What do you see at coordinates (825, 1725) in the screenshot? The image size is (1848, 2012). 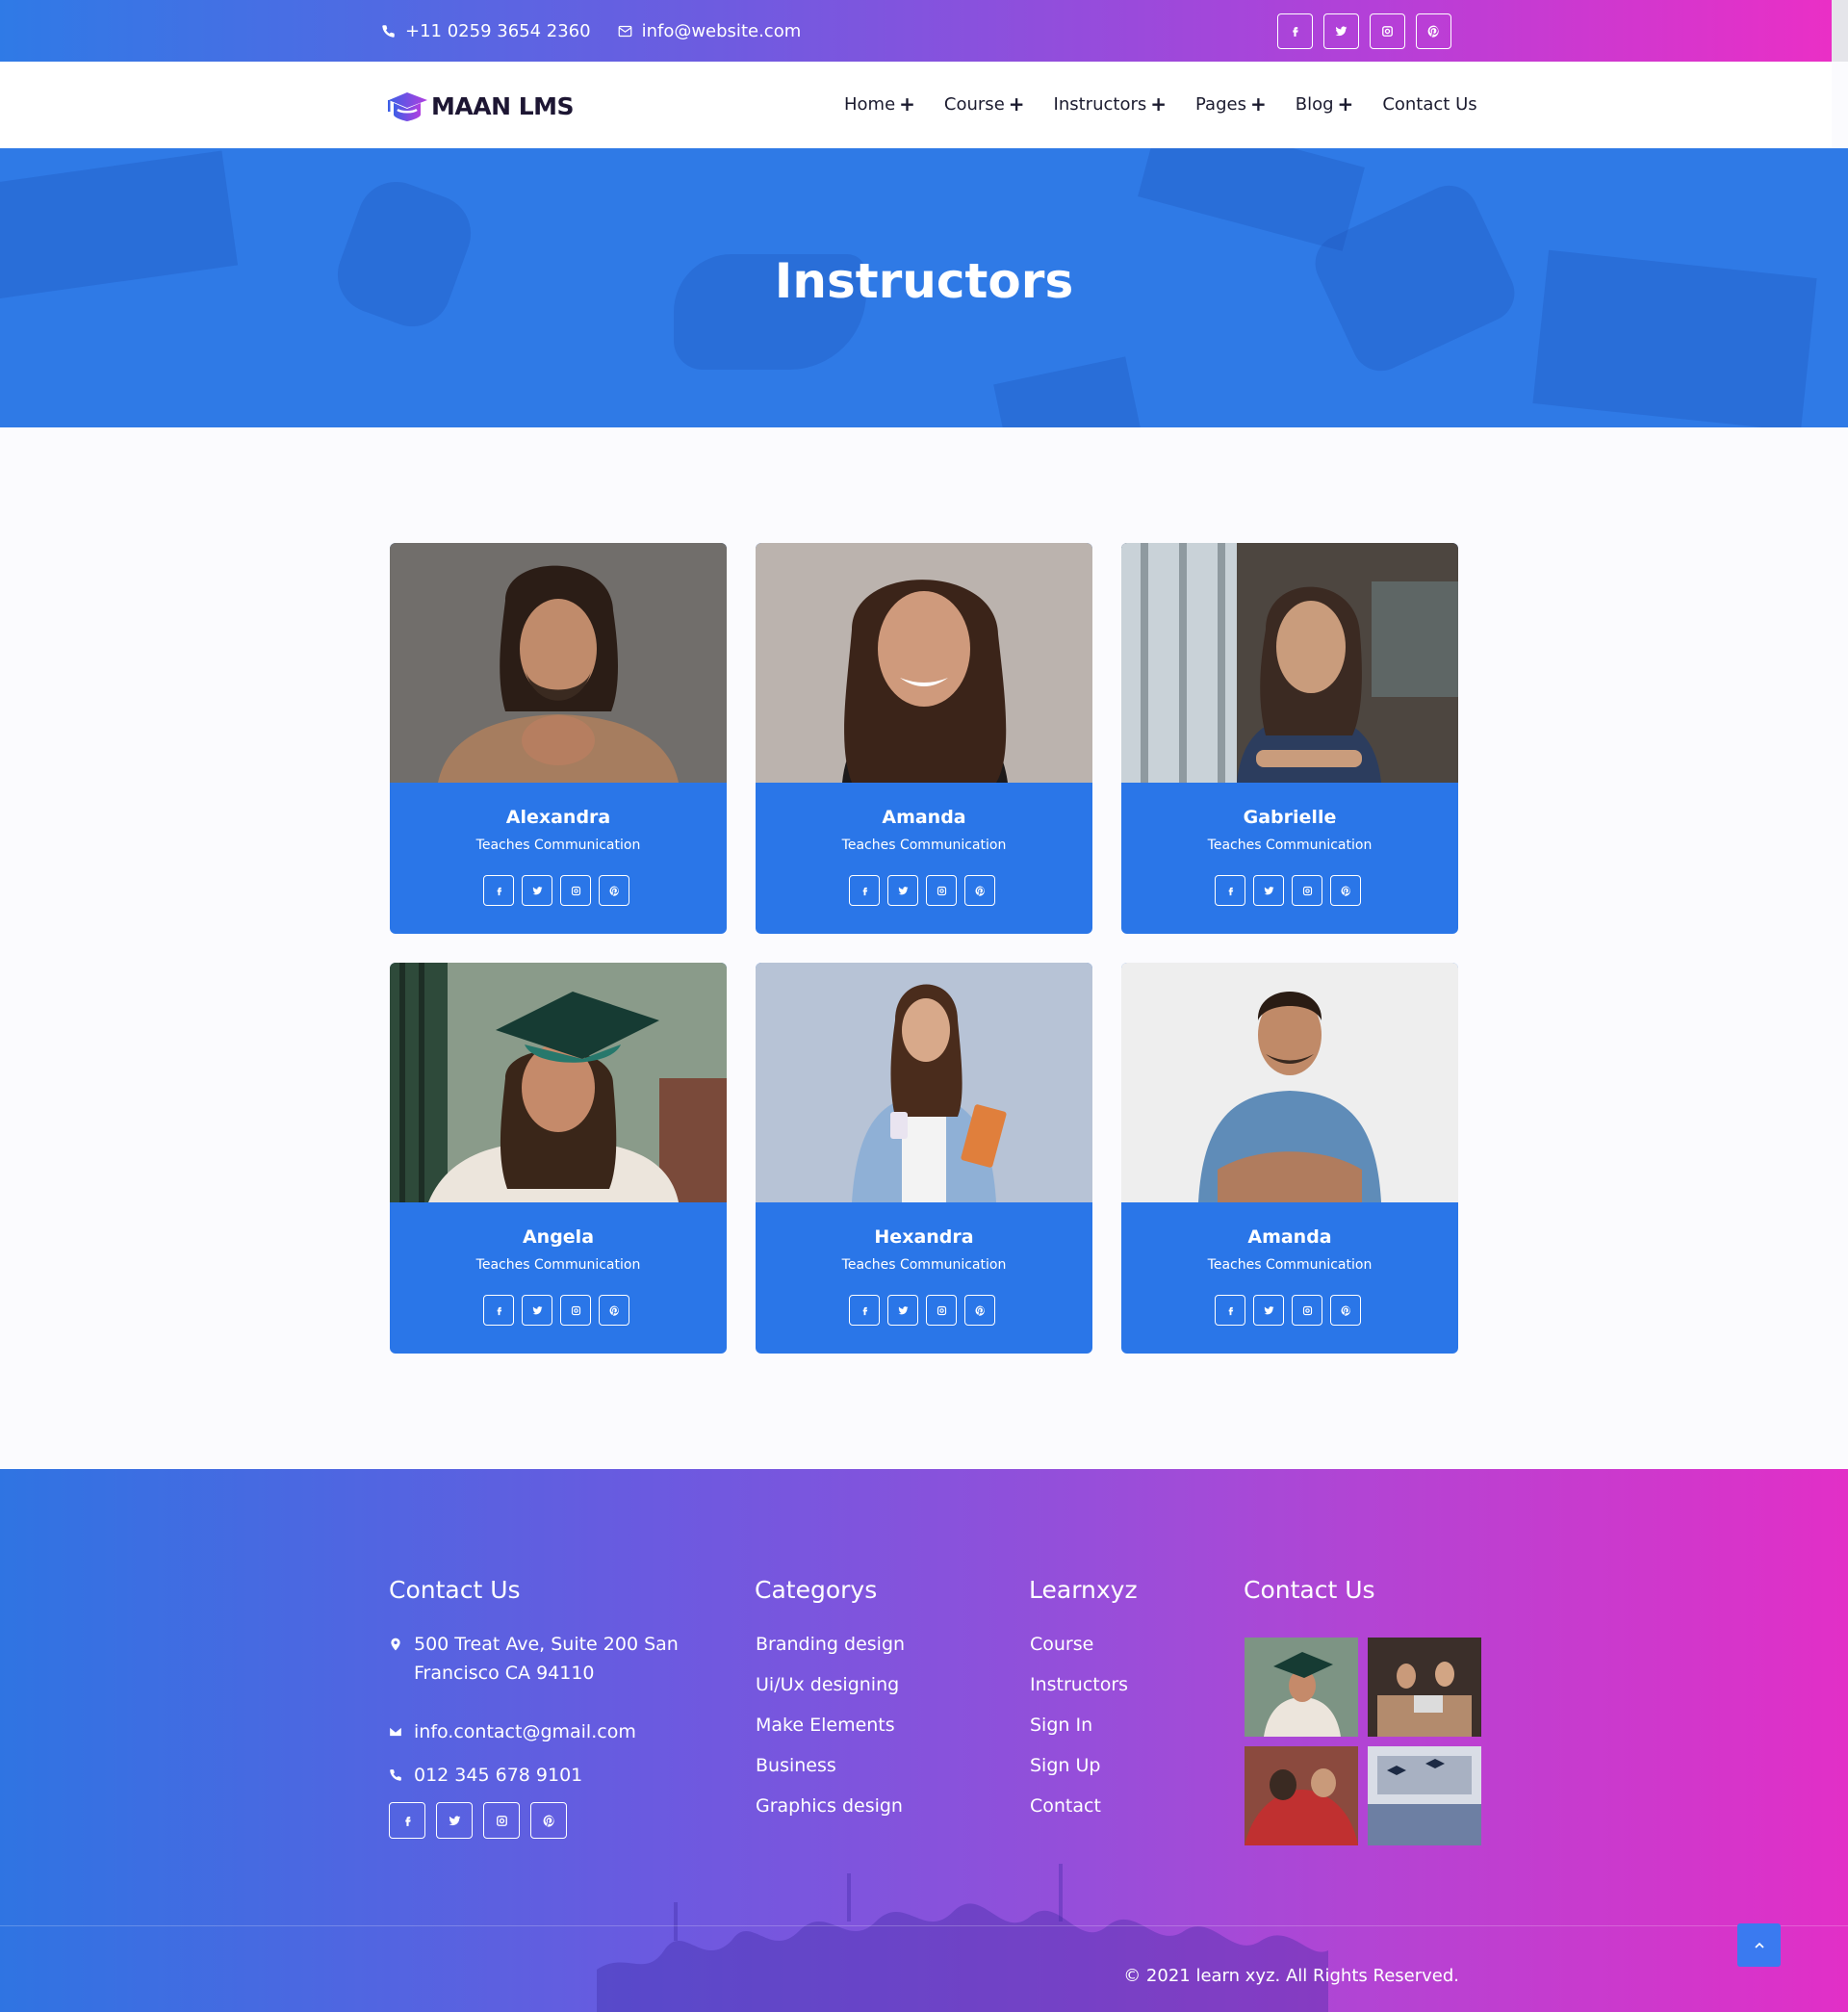 I see `footer-category-link: Make Elements` at bounding box center [825, 1725].